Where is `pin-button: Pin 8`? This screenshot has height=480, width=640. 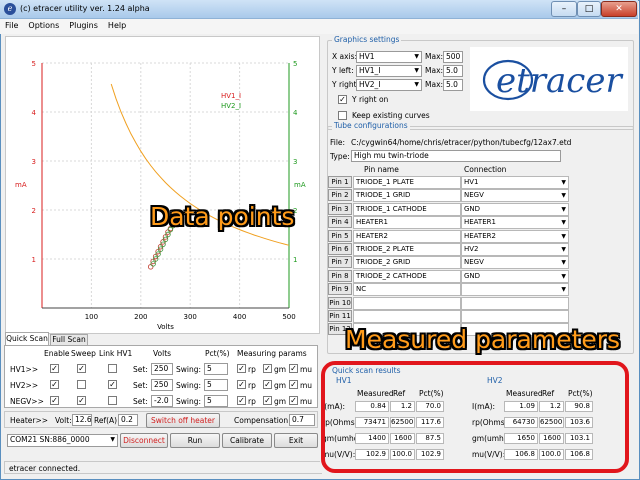 pin-button: Pin 8 is located at coordinates (340, 275).